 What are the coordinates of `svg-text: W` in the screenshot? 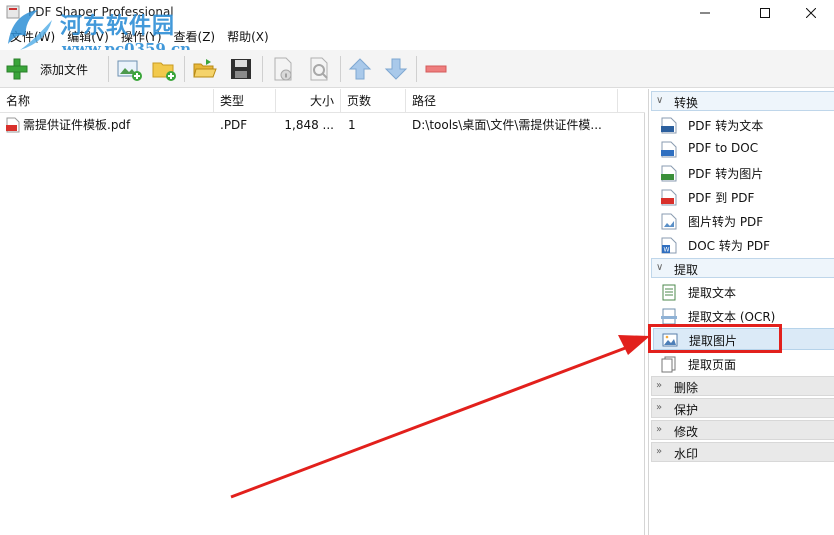 It's located at (667, 250).